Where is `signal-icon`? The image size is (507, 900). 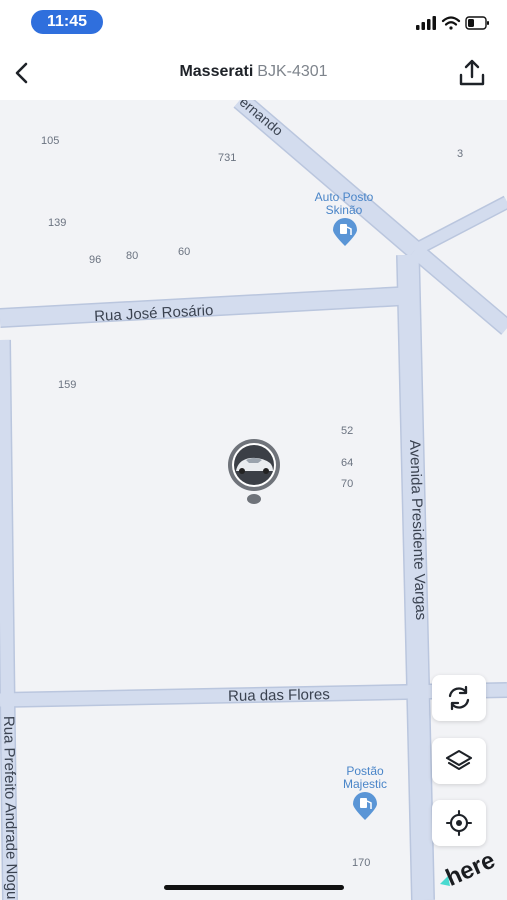
signal-icon is located at coordinates (426, 23).